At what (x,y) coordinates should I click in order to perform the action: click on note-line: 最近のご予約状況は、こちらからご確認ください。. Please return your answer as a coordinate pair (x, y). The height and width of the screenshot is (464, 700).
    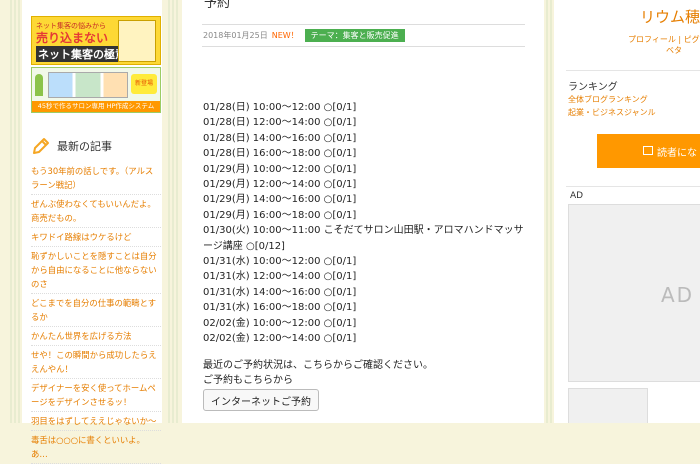
    Looking at the image, I should click on (318, 365).